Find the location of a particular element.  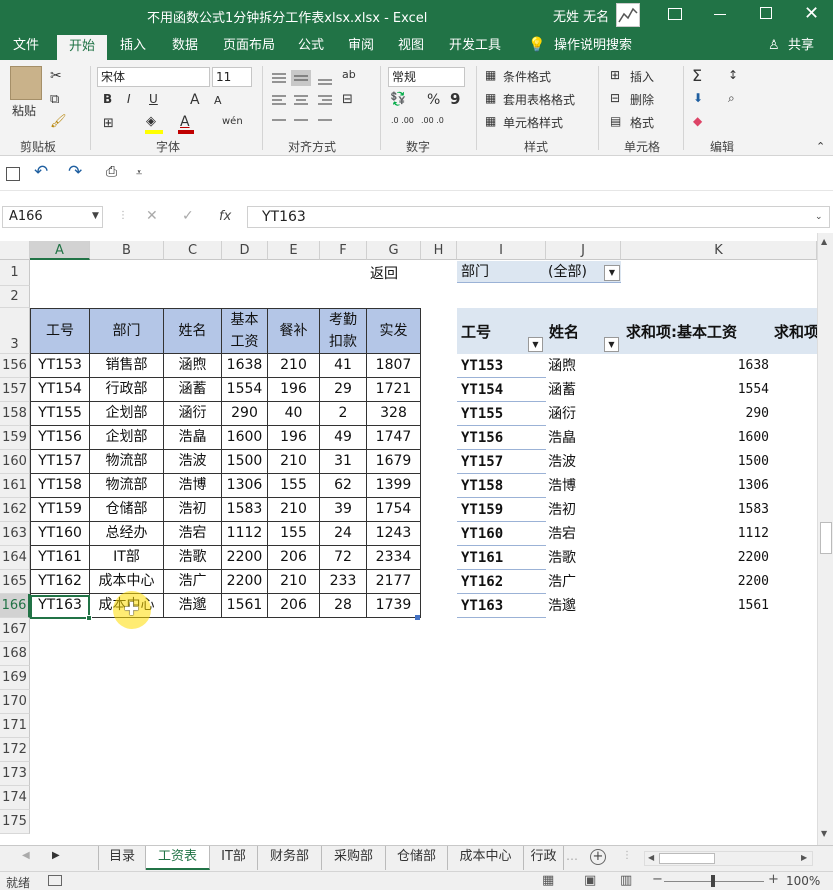

column-header: J is located at coordinates (583, 250).